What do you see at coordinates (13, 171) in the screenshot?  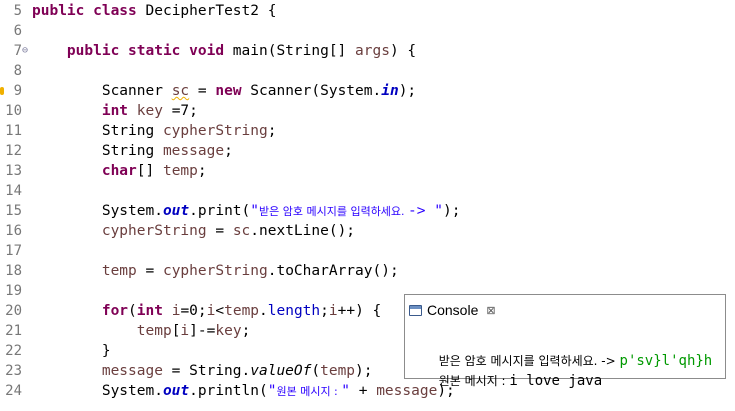 I see `line-number: 13` at bounding box center [13, 171].